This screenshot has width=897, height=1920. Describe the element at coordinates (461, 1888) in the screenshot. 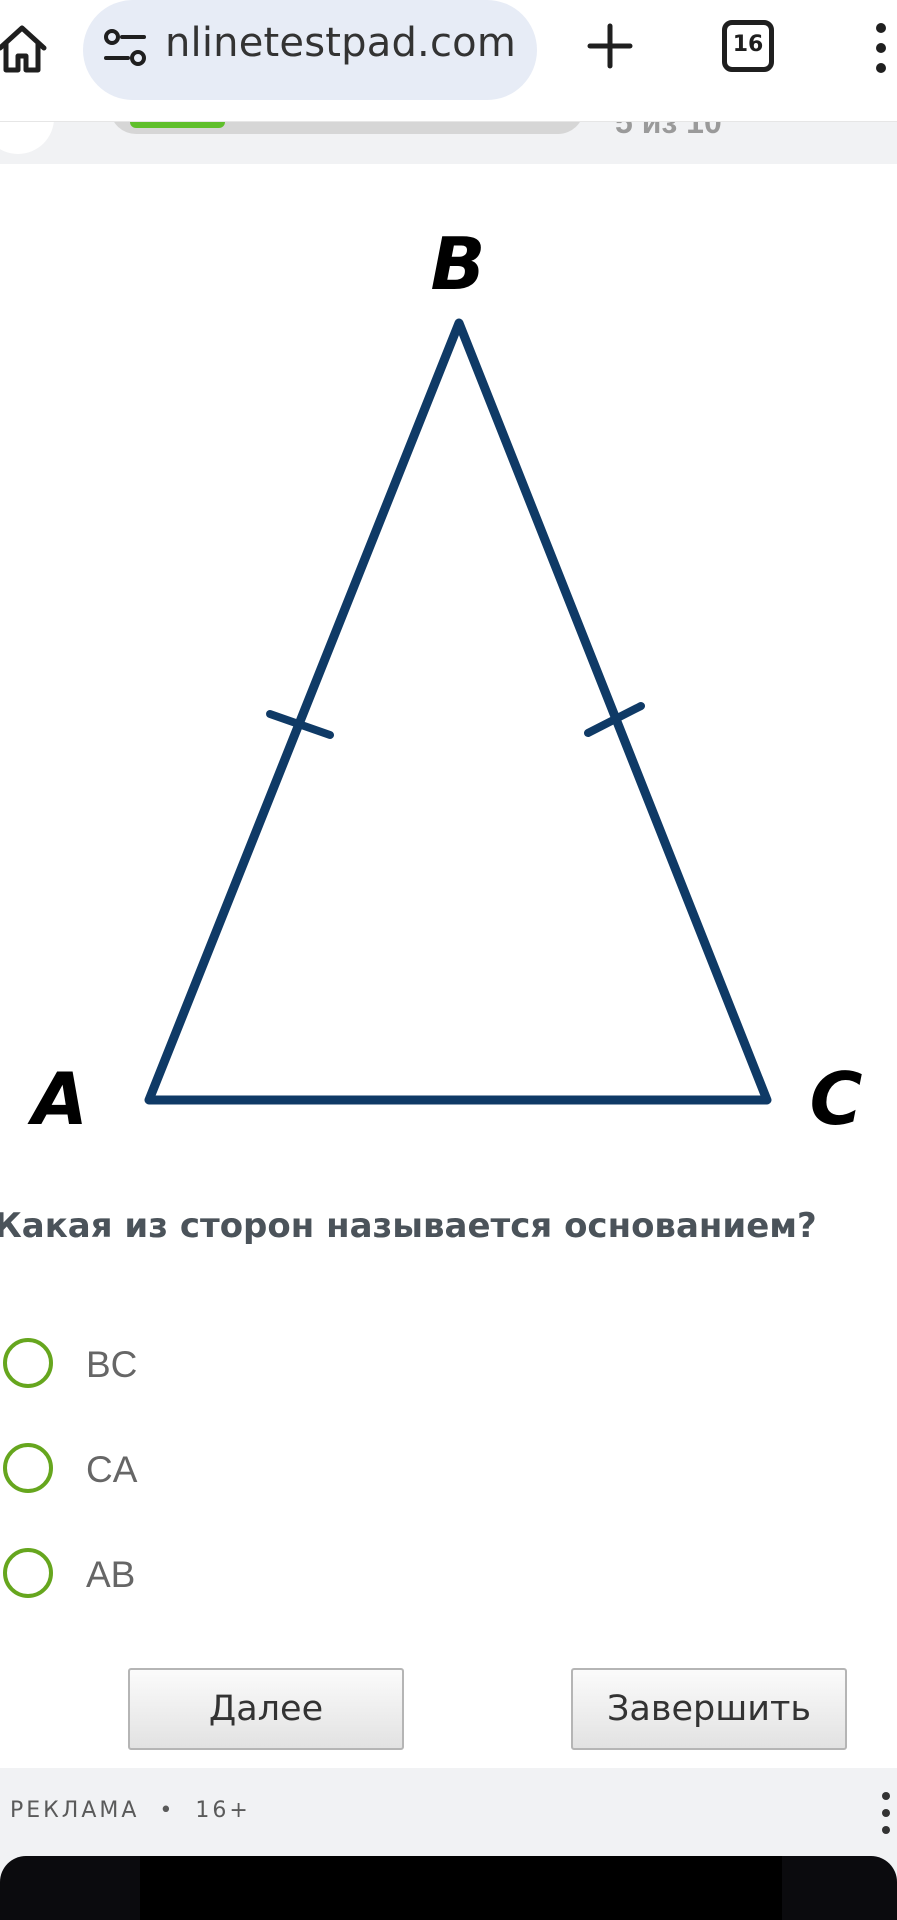

I see `ad-banner-content` at that location.